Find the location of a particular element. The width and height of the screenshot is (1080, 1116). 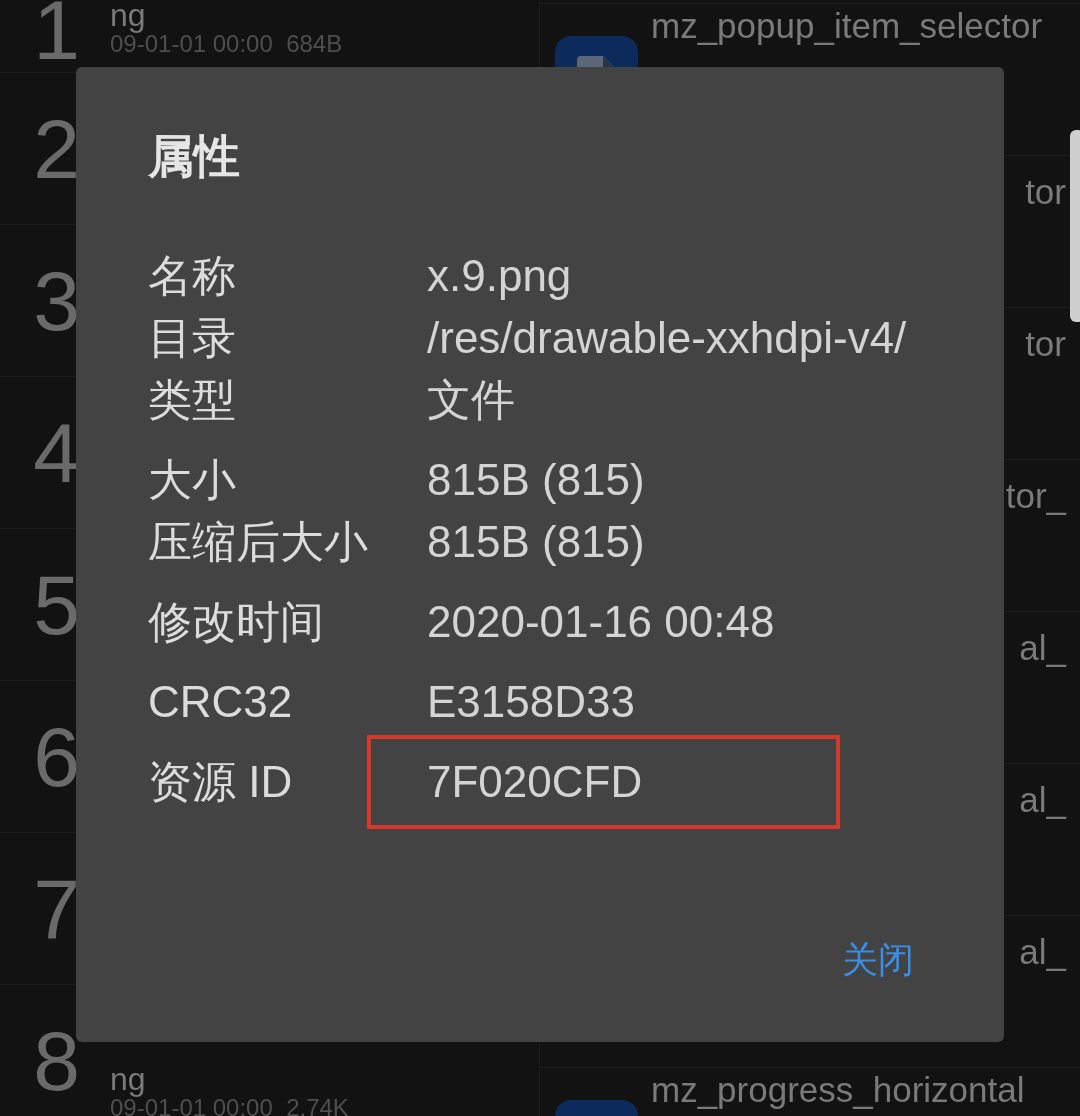

property-value: 7F020CFD is located at coordinates (535, 781).